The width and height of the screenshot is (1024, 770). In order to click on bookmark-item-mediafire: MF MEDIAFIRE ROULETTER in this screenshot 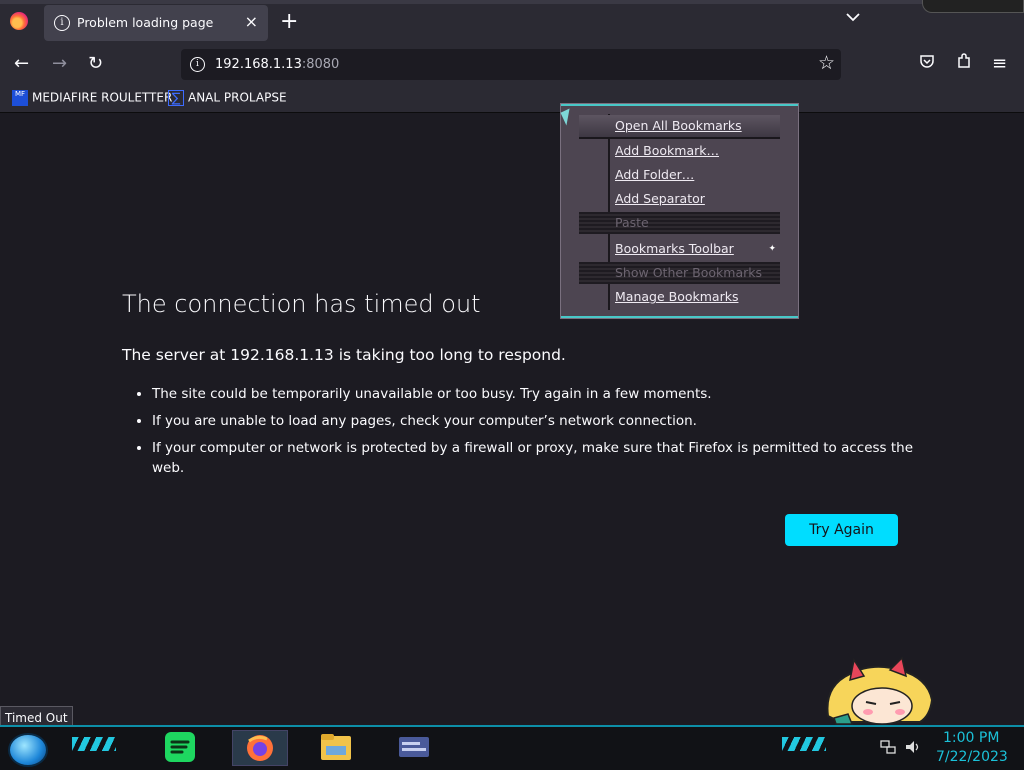, I will do `click(92, 98)`.